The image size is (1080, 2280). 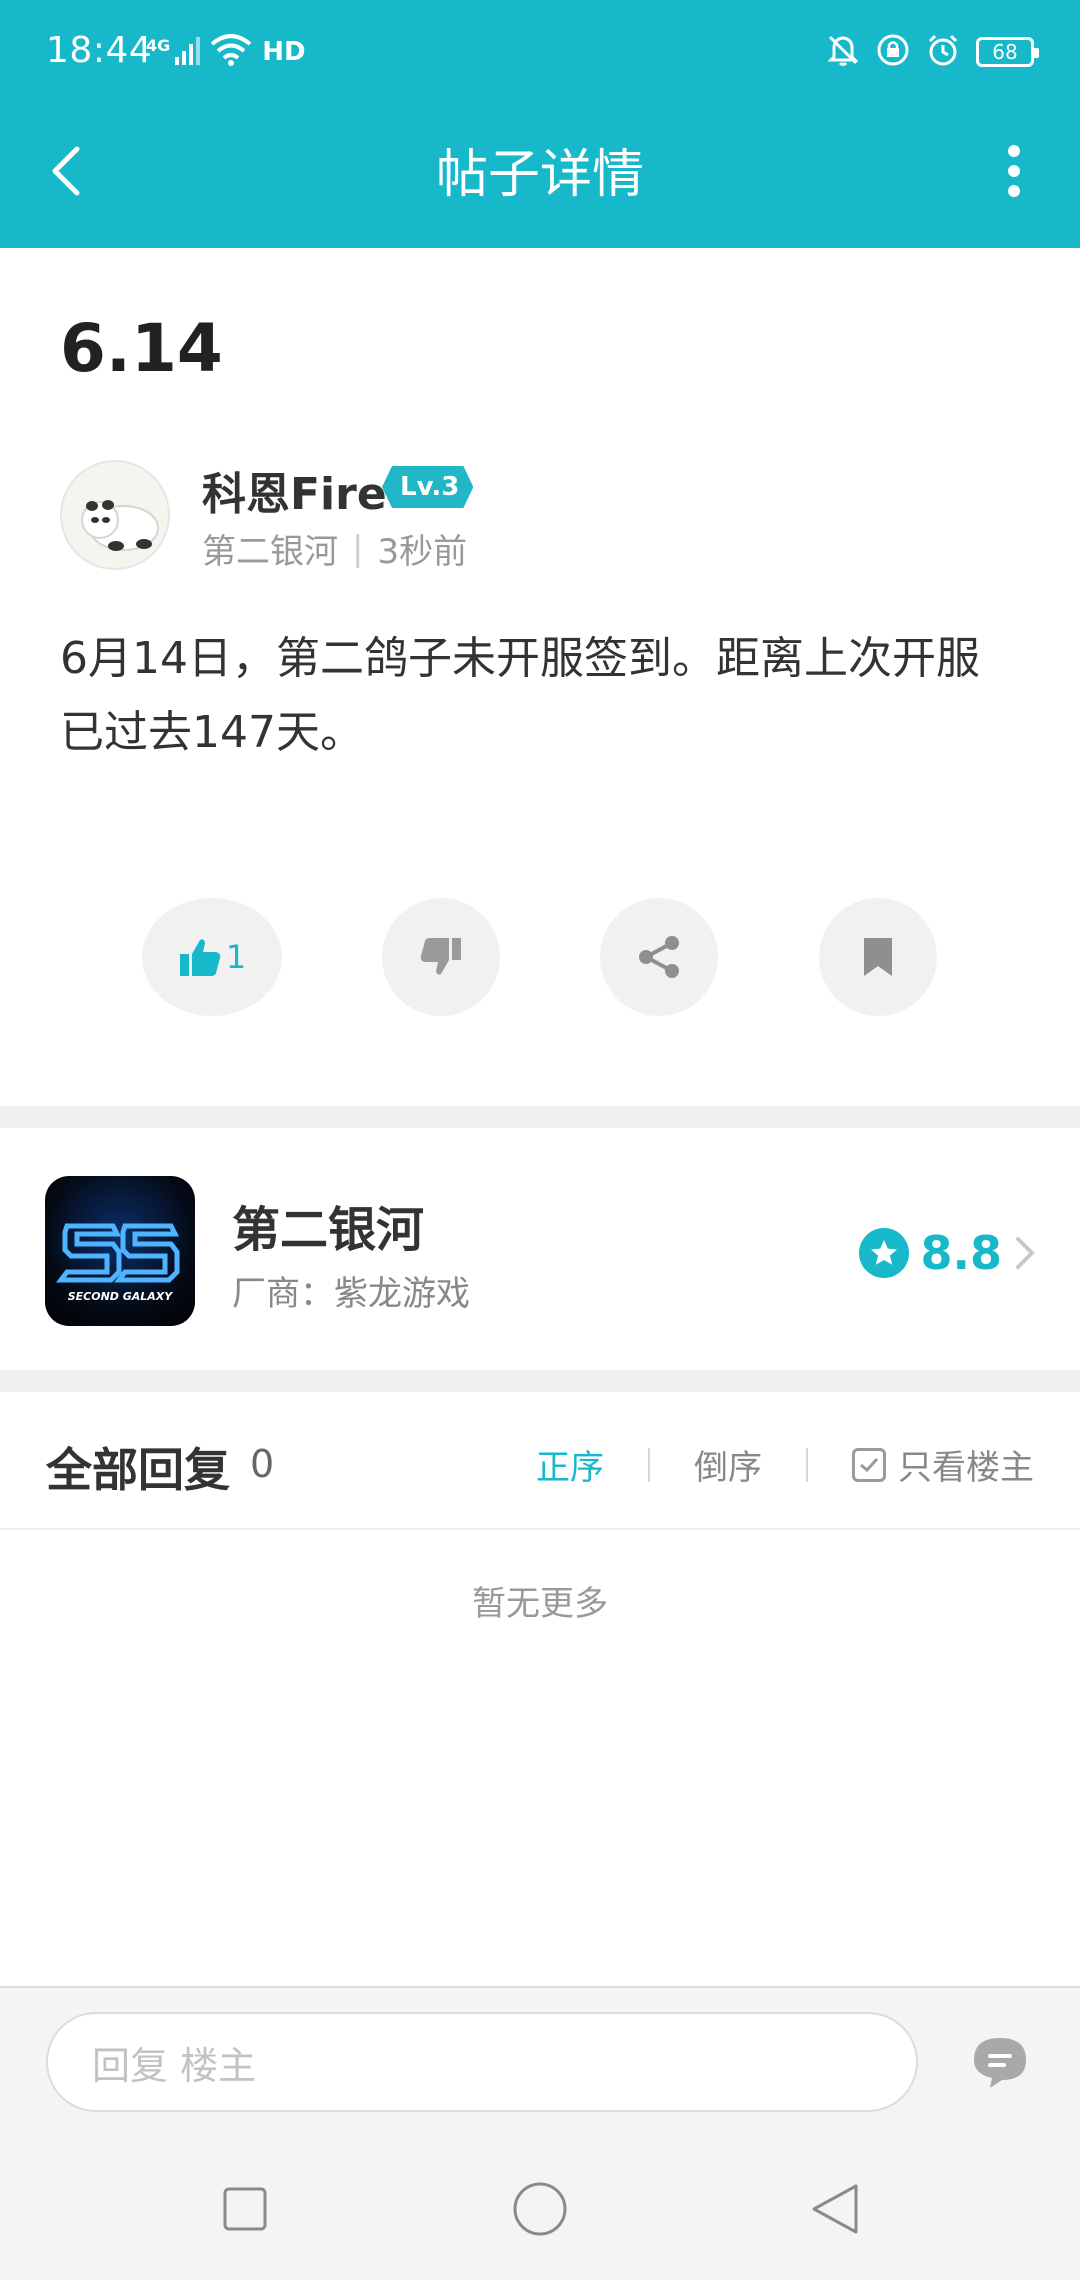 What do you see at coordinates (893, 52) in the screenshot?
I see `lock-circle-icon` at bounding box center [893, 52].